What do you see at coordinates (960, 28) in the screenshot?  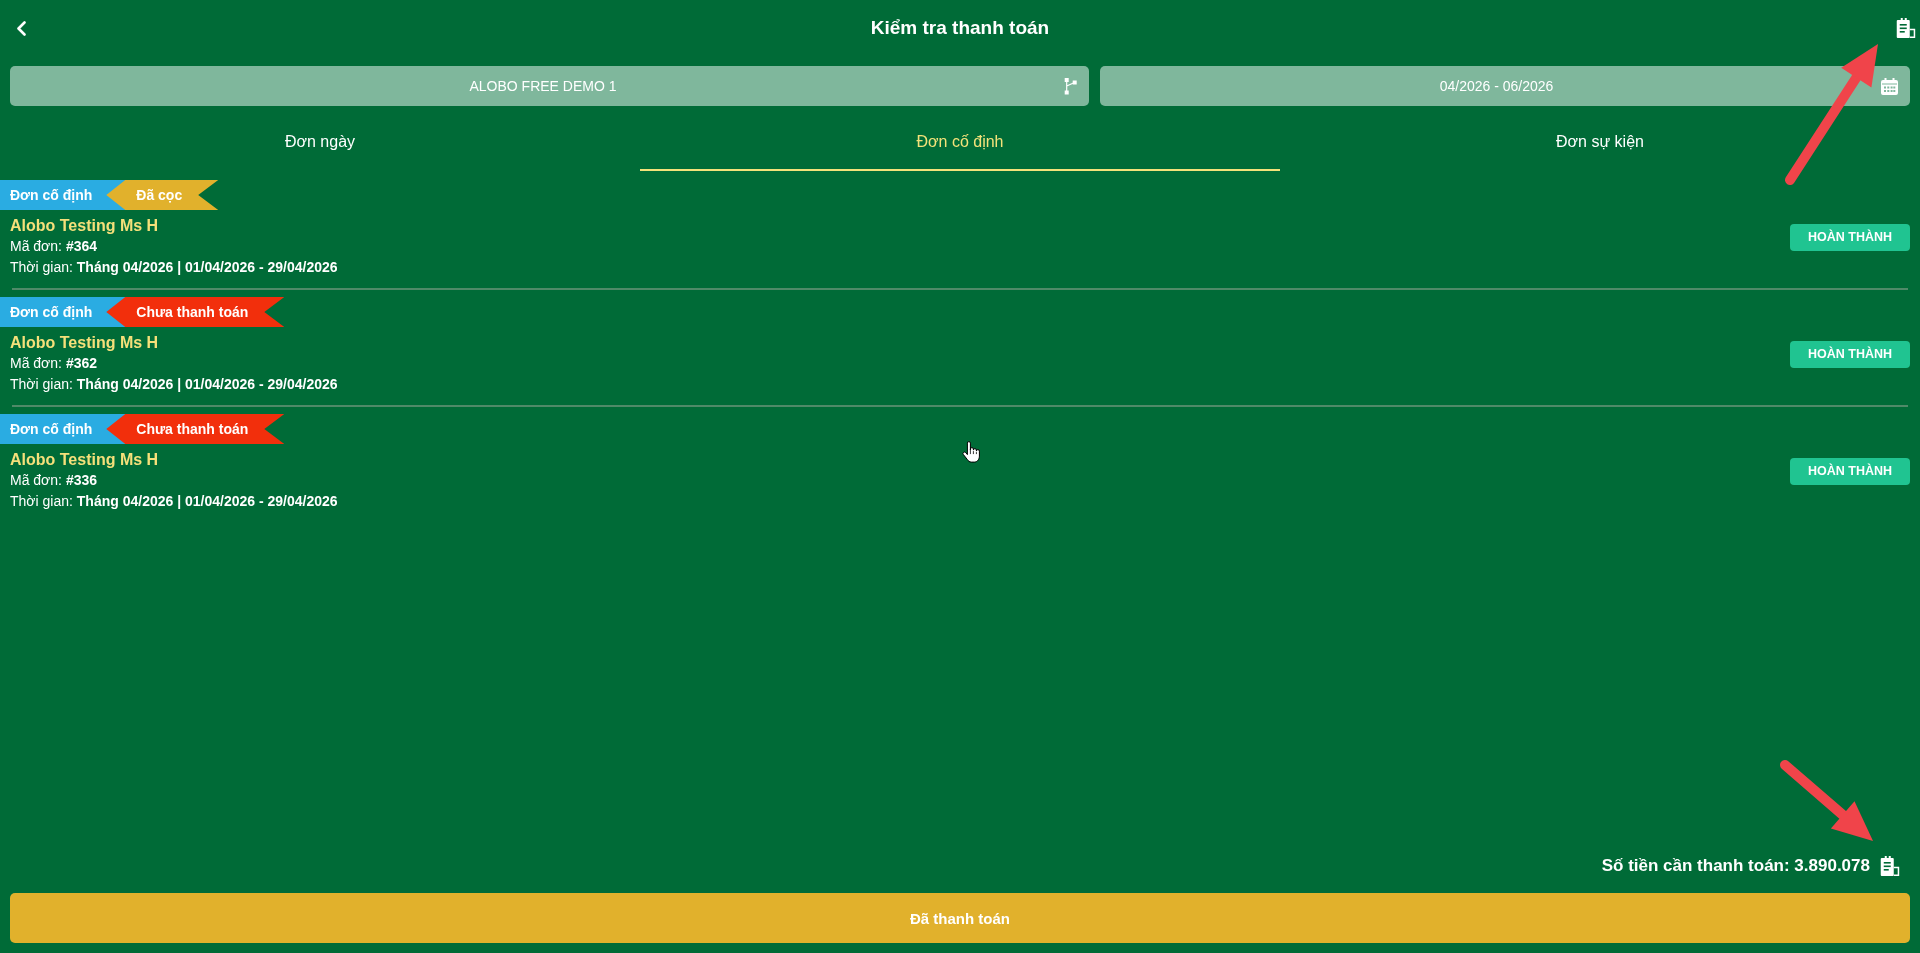 I see `page-title: Kiểm tra thanh toán` at bounding box center [960, 28].